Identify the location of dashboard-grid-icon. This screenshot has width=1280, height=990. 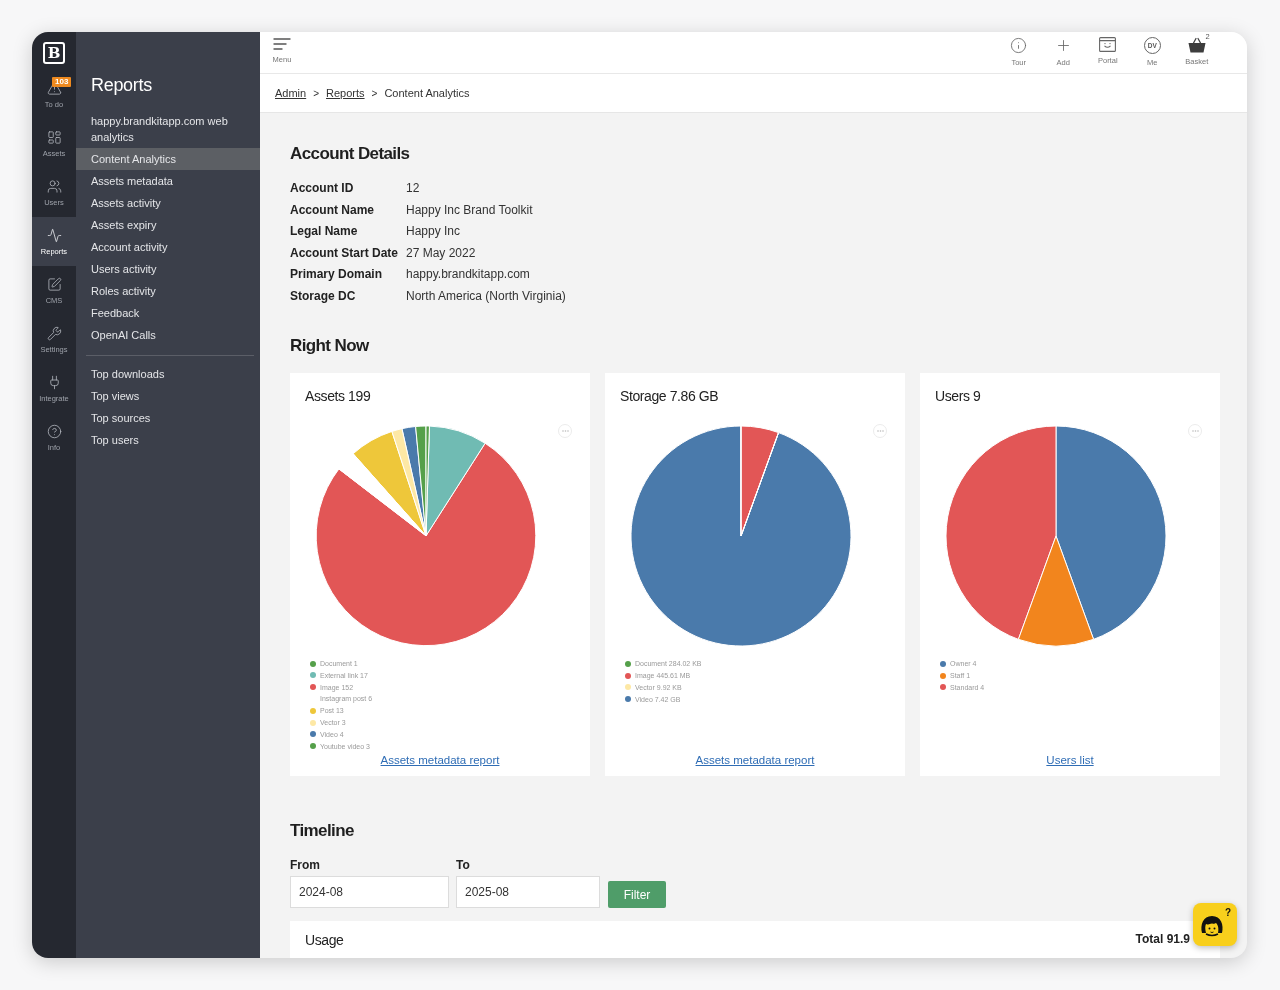
(54, 137).